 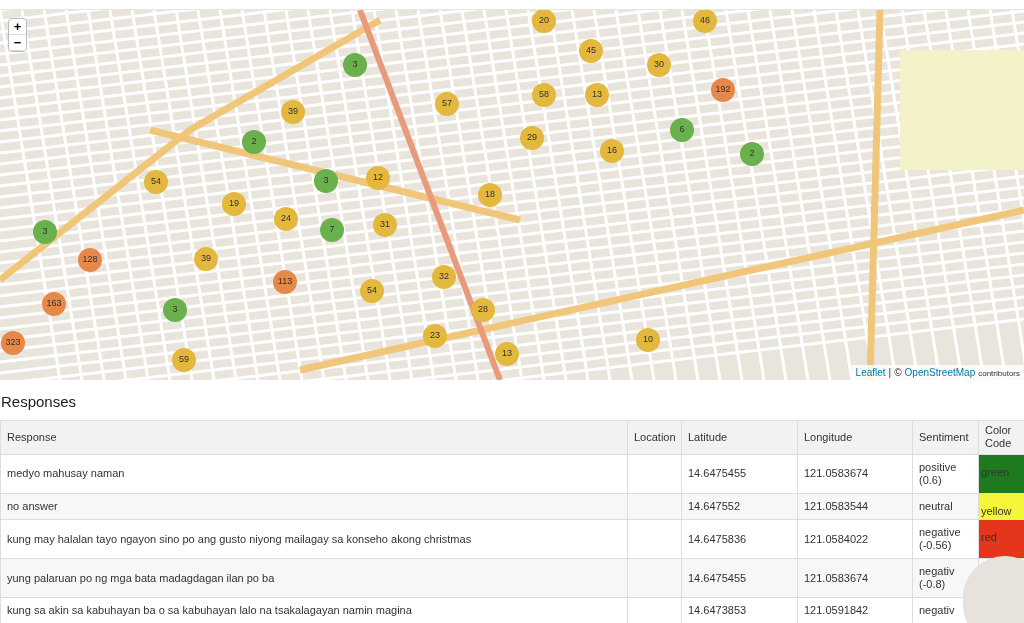 What do you see at coordinates (945, 506) in the screenshot?
I see `table-cell: neutral` at bounding box center [945, 506].